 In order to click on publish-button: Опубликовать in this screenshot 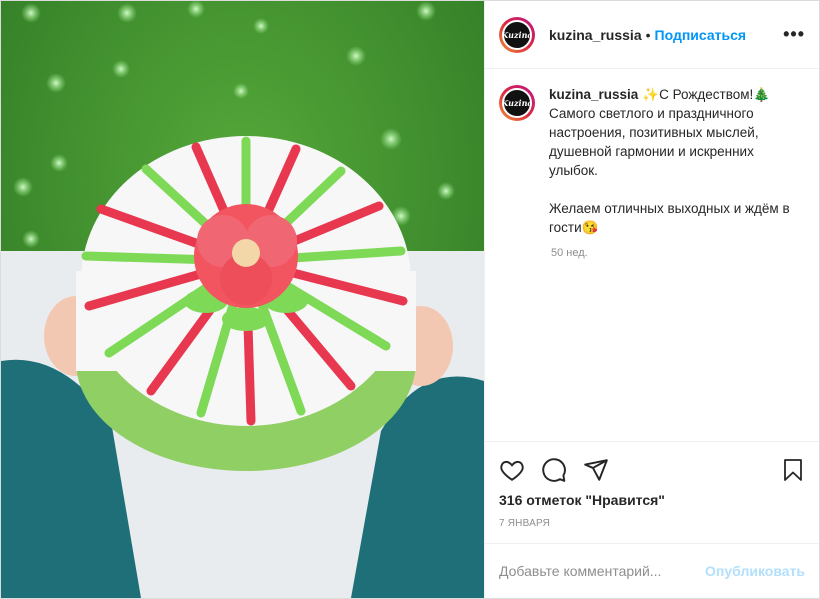, I will do `click(755, 571)`.